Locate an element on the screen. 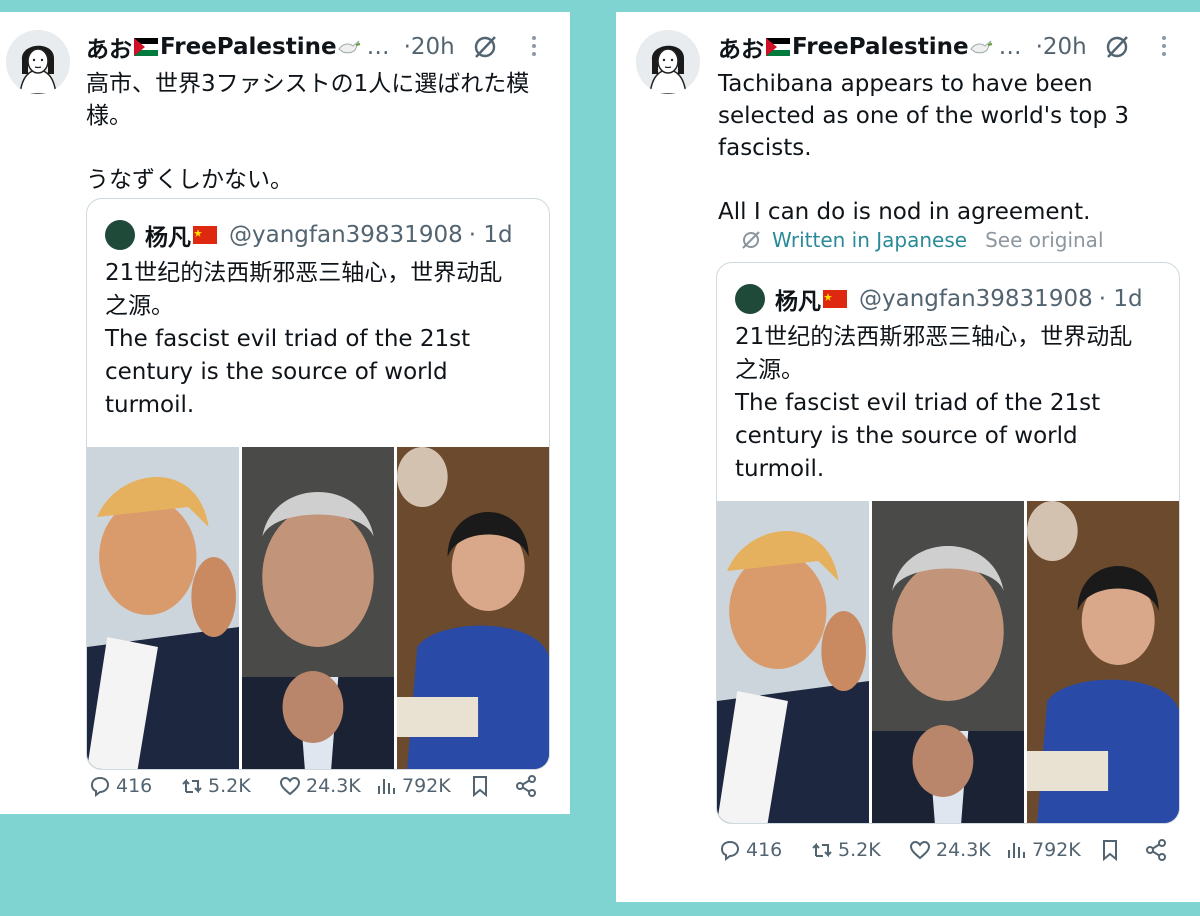  post-text: 高市、世界3ファシストの1人に選ばれた模 様。 うなずくしかない。 is located at coordinates (308, 132).